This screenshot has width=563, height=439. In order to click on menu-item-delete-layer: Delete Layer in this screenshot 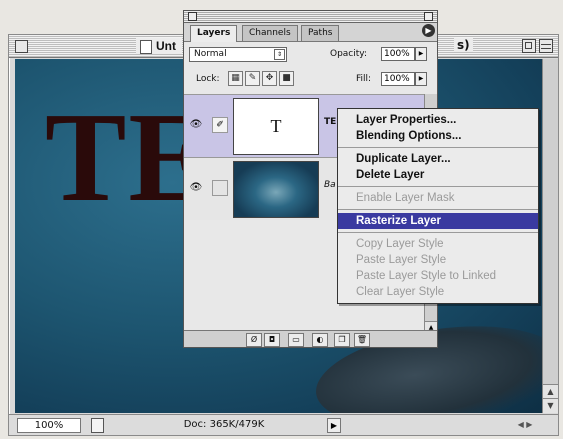, I will do `click(438, 175)`.